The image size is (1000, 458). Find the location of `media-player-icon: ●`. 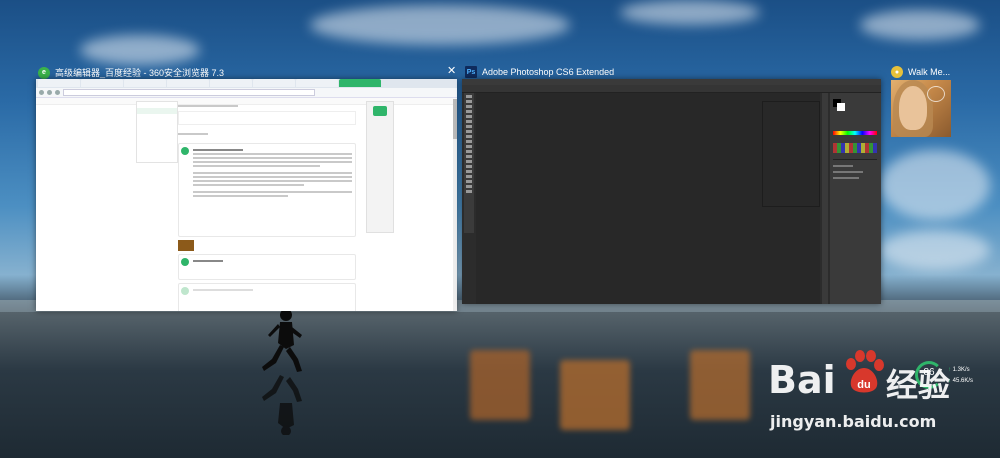

media-player-icon: ● is located at coordinates (897, 72).